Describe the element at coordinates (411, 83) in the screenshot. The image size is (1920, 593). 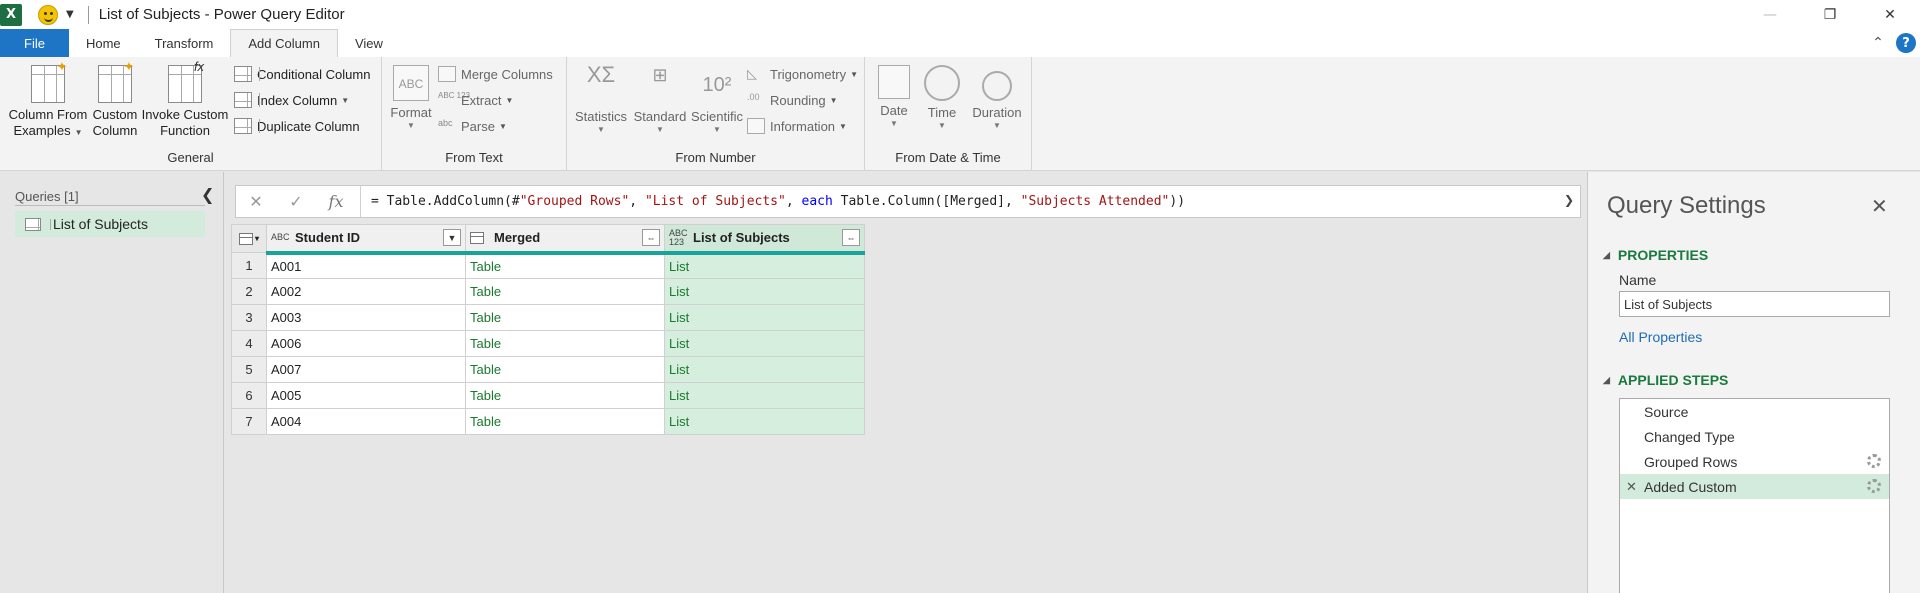
I see `format-icon: ABC` at that location.